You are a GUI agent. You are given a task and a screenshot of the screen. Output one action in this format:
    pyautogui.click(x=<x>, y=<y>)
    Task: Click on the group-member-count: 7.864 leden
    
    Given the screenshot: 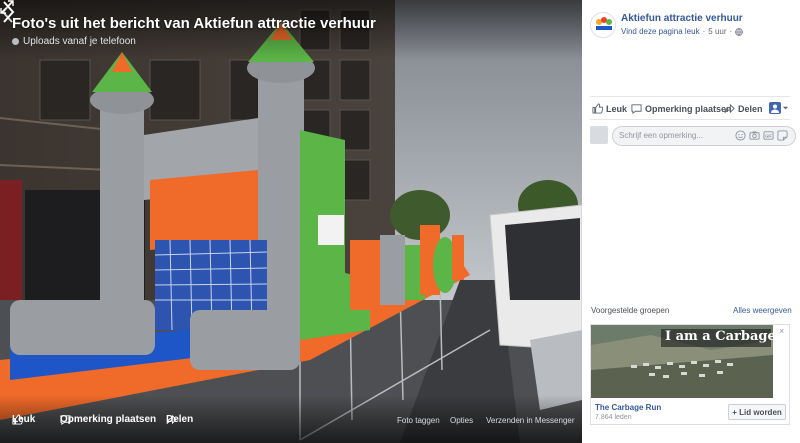 What is the action you would take?
    pyautogui.click(x=613, y=417)
    